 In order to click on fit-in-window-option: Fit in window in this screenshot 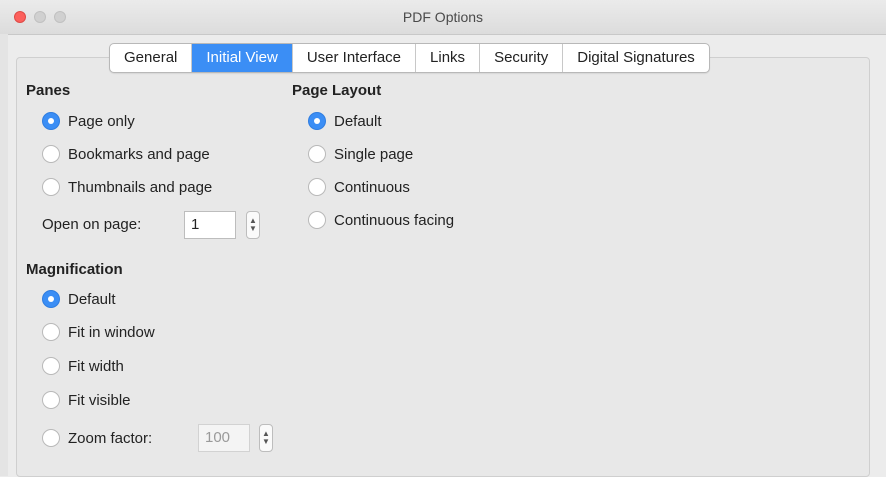, I will do `click(98, 332)`.